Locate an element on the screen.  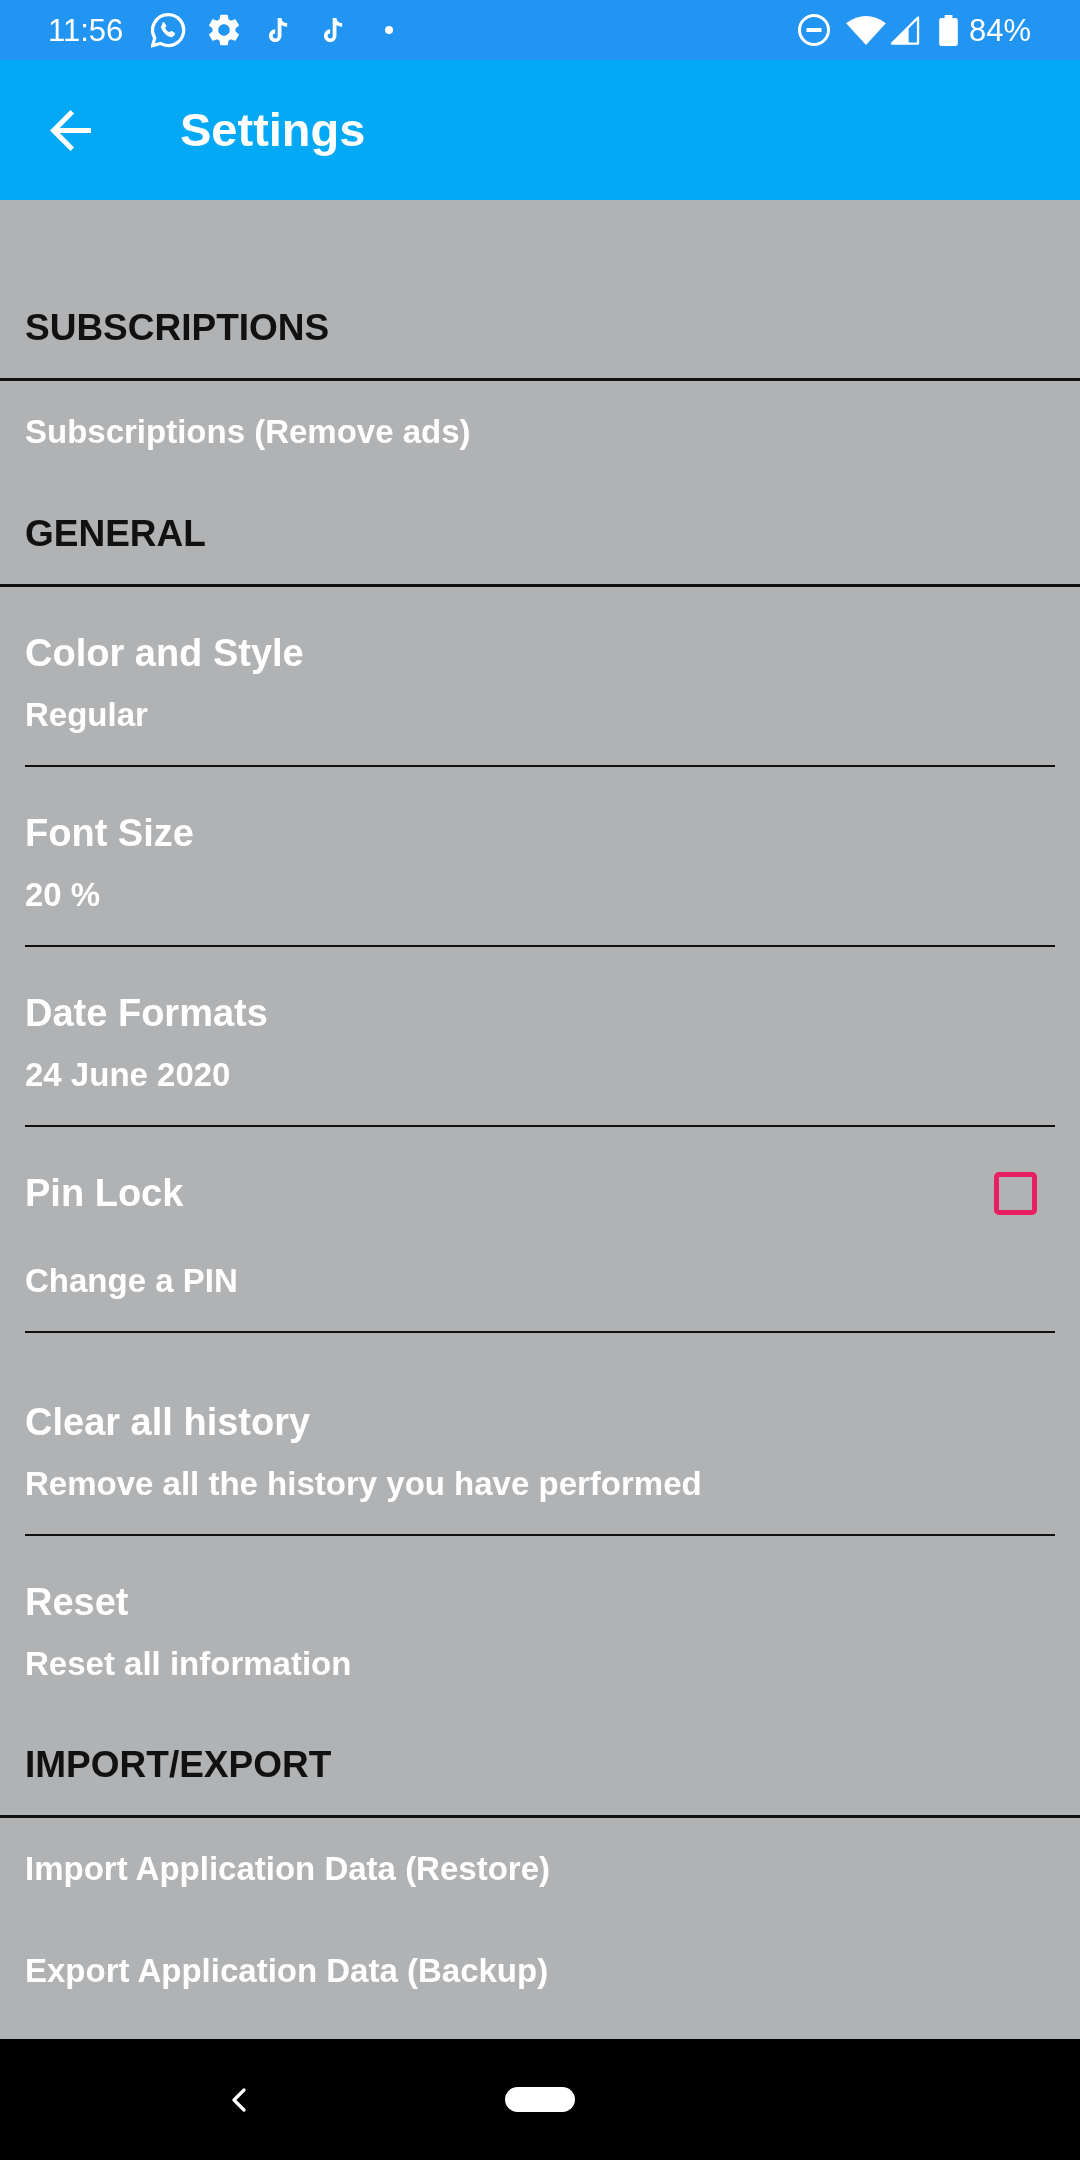
setting-title: Pin Lock is located at coordinates (104, 1193).